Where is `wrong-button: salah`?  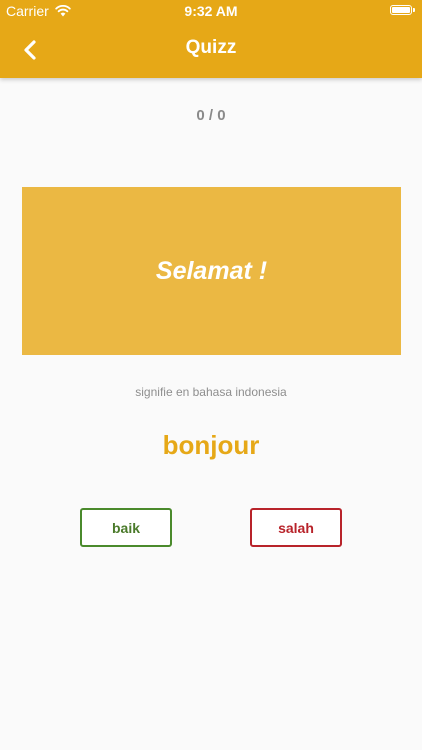 wrong-button: salah is located at coordinates (296, 527).